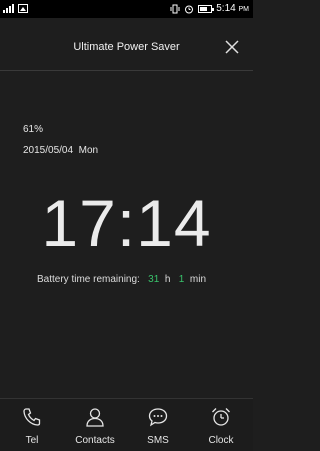 The image size is (320, 451). What do you see at coordinates (158, 440) in the screenshot?
I see `nav-sms-label: SMS` at bounding box center [158, 440].